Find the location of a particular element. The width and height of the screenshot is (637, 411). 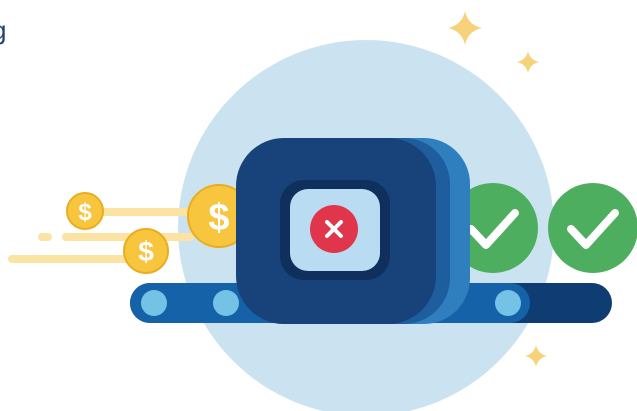

reject-badge is located at coordinates (334, 229).